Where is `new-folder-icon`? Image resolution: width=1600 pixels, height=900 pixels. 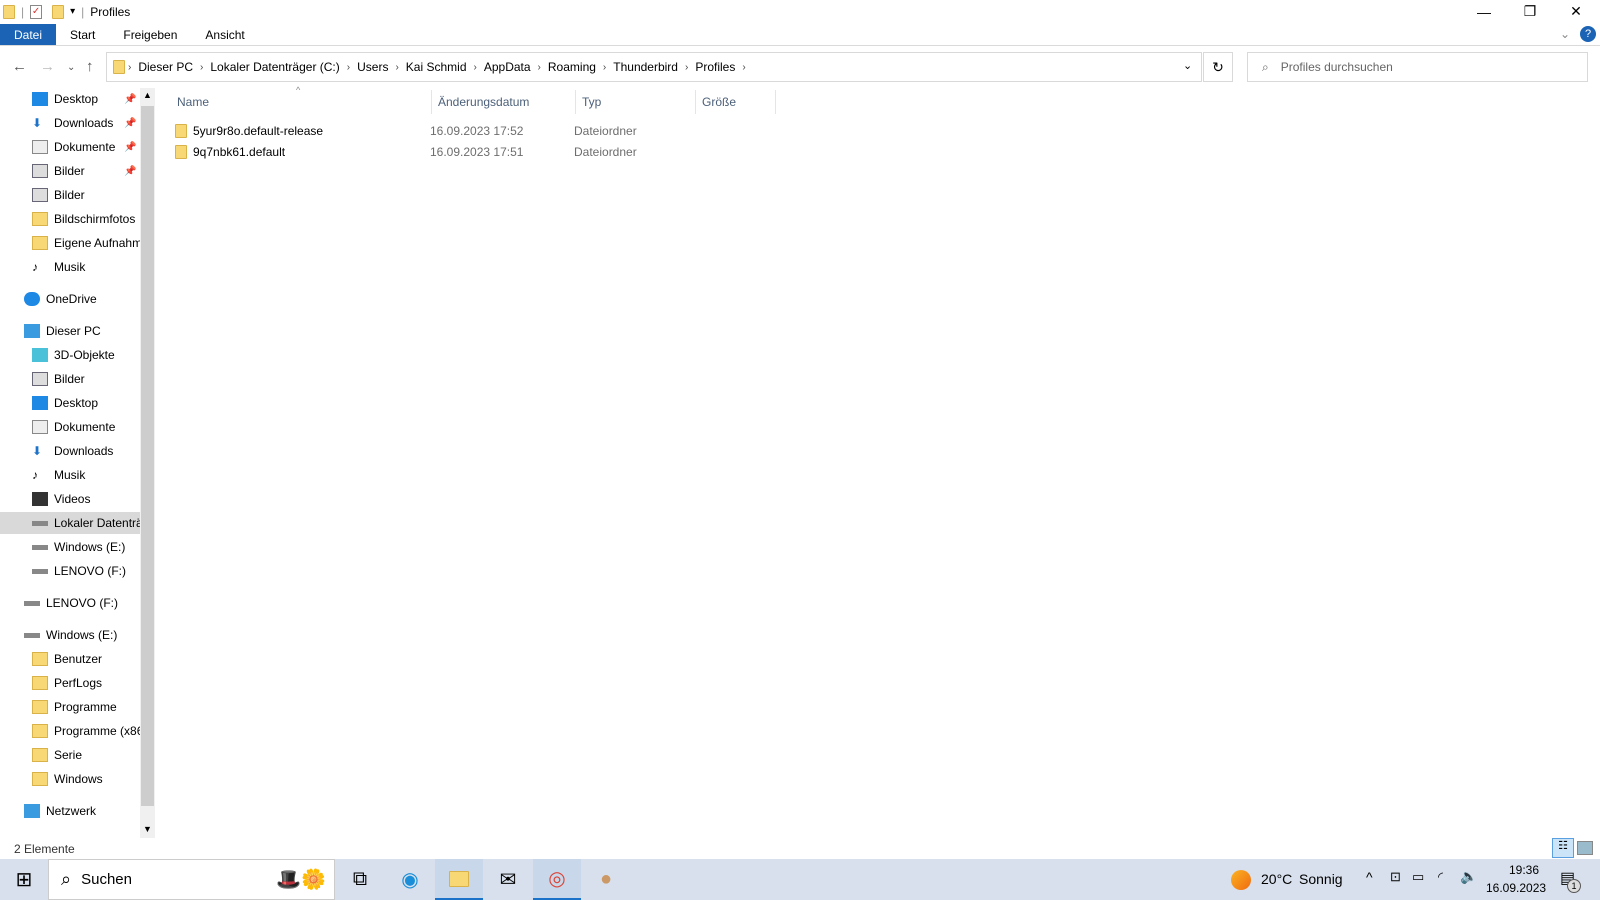
new-folder-icon is located at coordinates (58, 11).